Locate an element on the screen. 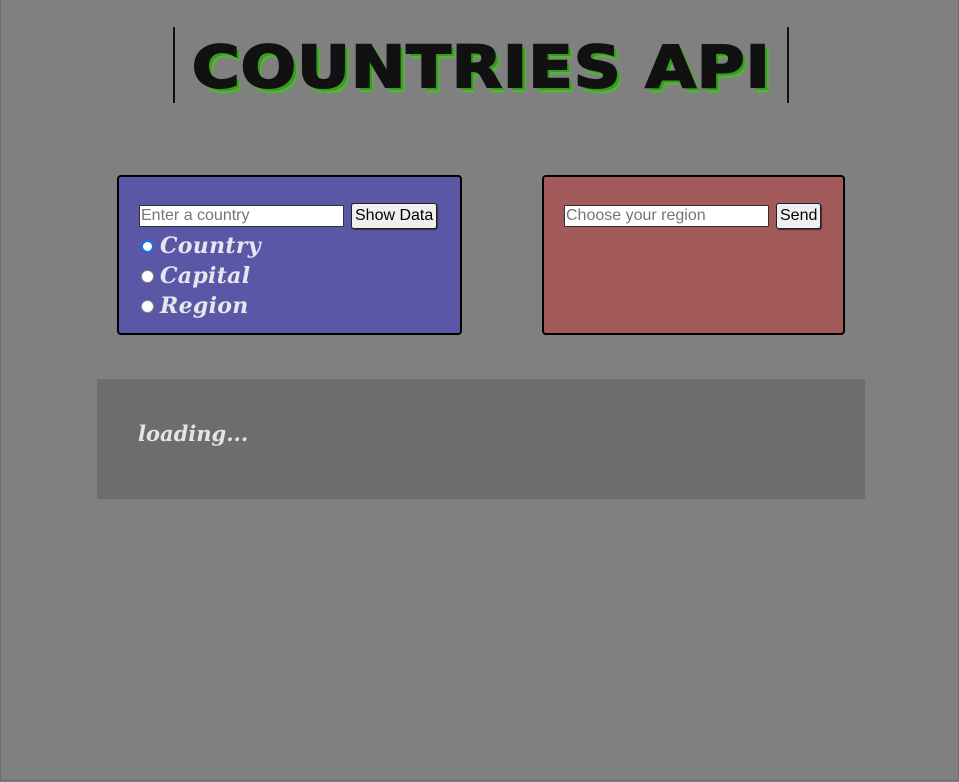 The height and width of the screenshot is (782, 959). radio-option-capital: Capital is located at coordinates (200, 276).